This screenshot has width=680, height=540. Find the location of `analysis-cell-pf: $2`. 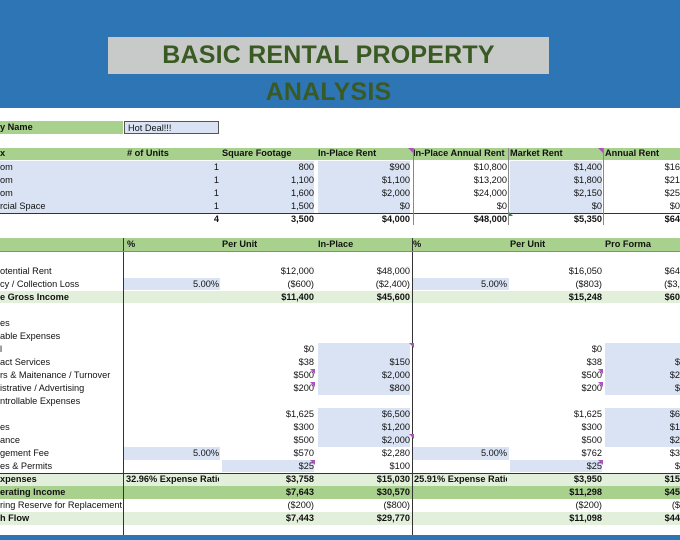

analysis-cell-pf: $2 is located at coordinates (642, 375).